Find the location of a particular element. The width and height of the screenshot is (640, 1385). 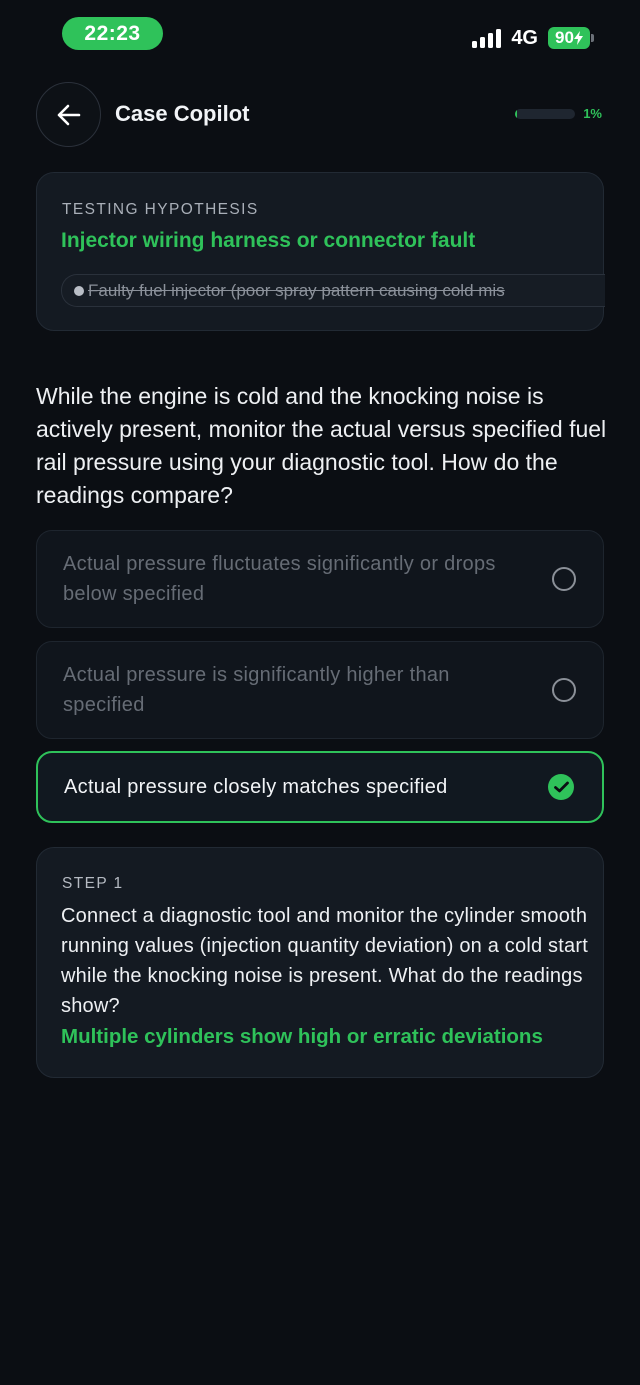

signal-icon is located at coordinates (487, 38).